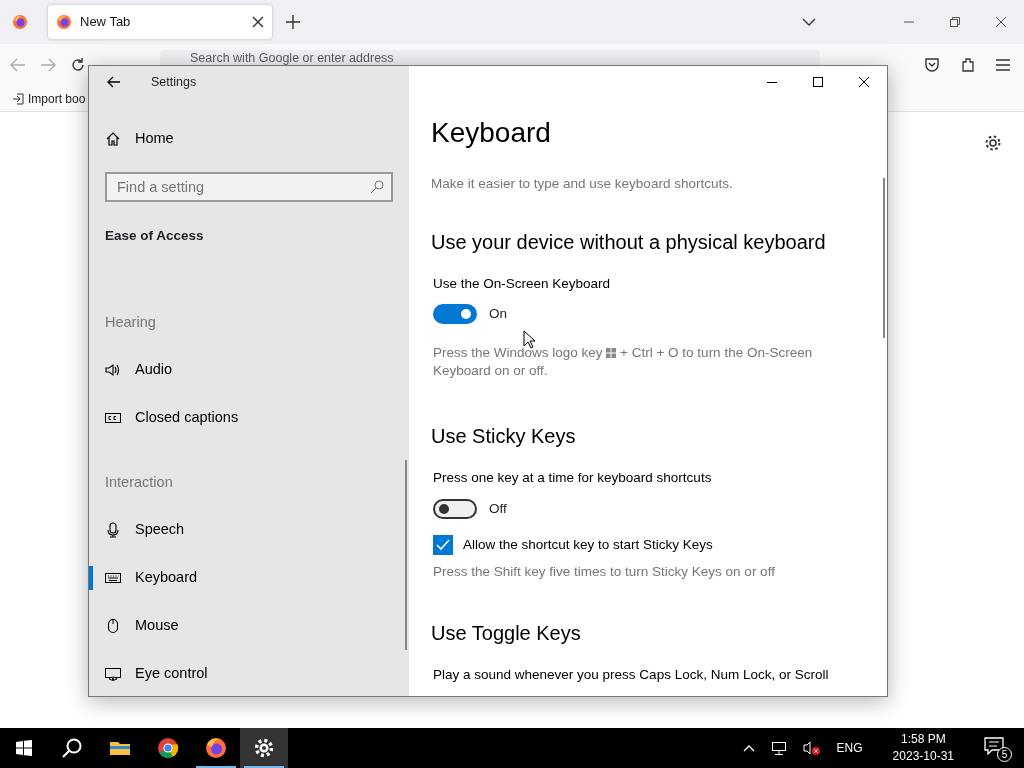 The image size is (1024, 768). Describe the element at coordinates (504, 436) in the screenshot. I see `section-heading: Use Sticky Keys` at that location.